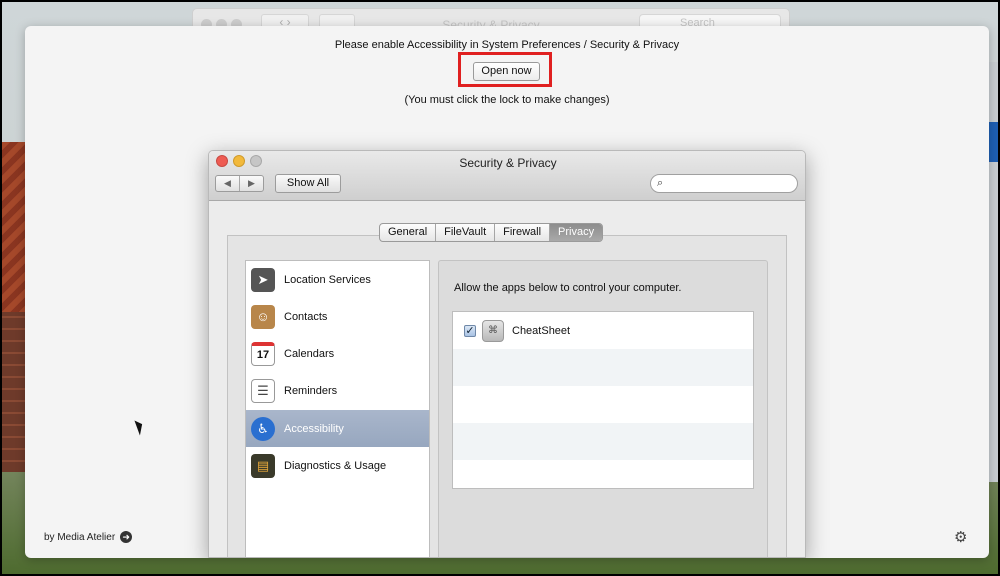 The height and width of the screenshot is (576, 1000). What do you see at coordinates (541, 330) in the screenshot?
I see `app-name: CheatSheet` at bounding box center [541, 330].